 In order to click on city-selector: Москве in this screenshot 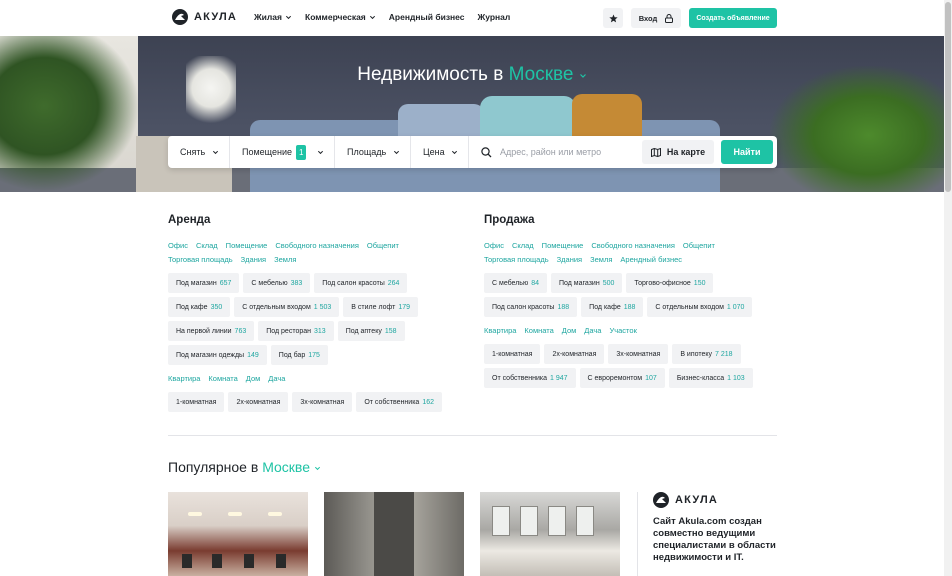, I will do `click(548, 74)`.